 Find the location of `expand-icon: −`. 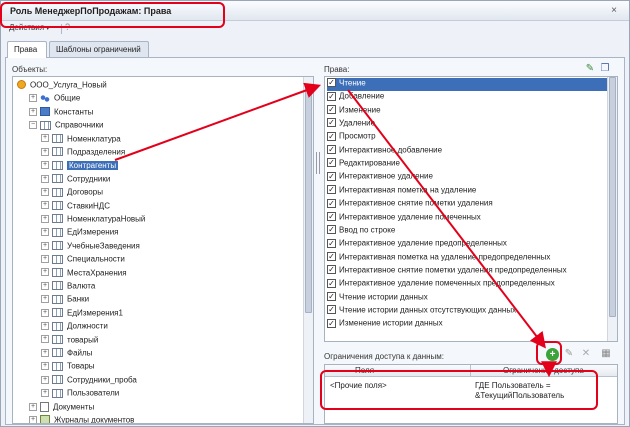

expand-icon: − is located at coordinates (33, 125).